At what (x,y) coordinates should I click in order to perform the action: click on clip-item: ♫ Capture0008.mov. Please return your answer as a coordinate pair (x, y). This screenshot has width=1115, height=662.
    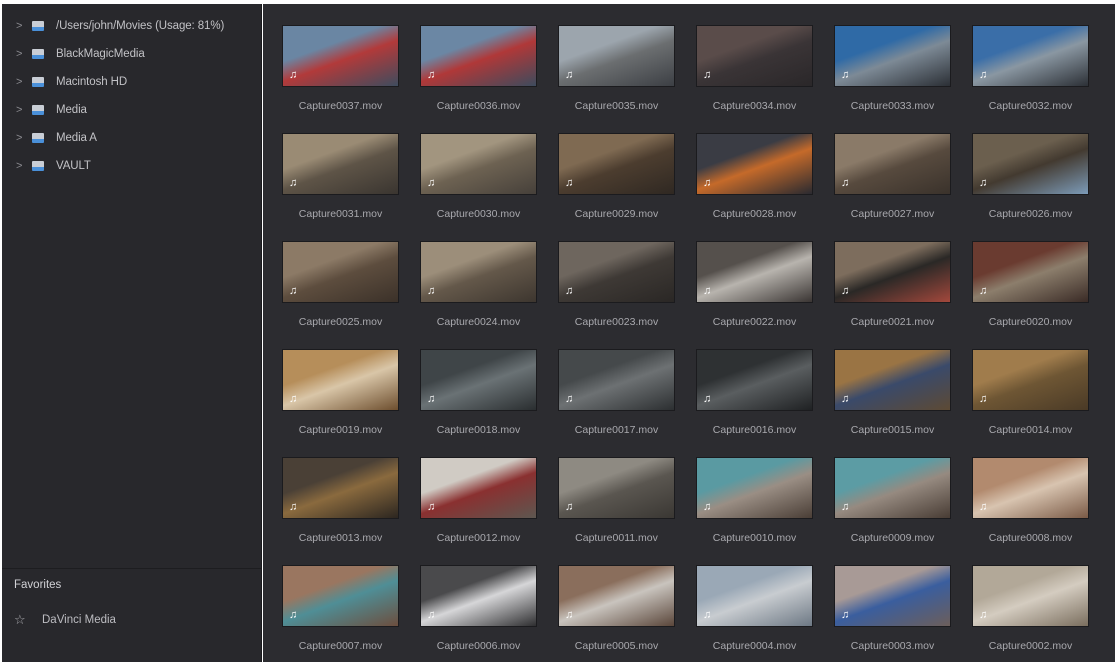
    Looking at the image, I should click on (1030, 500).